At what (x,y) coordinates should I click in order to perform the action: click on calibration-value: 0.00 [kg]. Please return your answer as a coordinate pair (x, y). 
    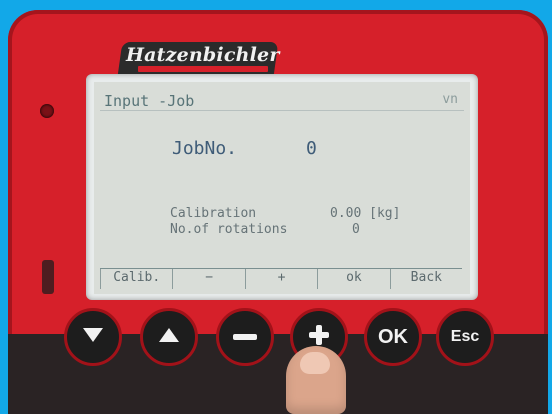
    Looking at the image, I should click on (365, 213).